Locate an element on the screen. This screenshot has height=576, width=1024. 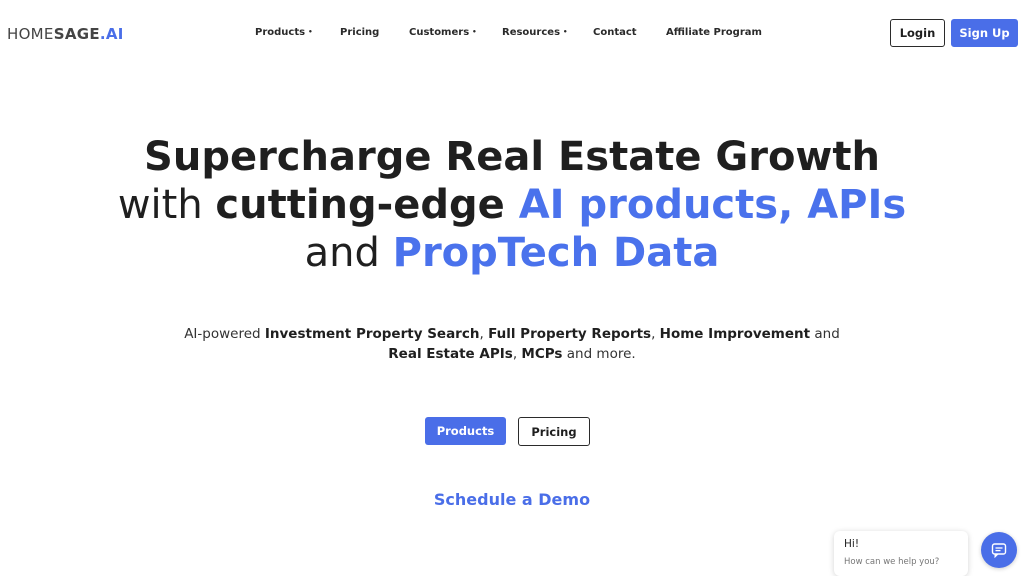
nav-affiliate-label: Affiliate Program is located at coordinates (714, 32).